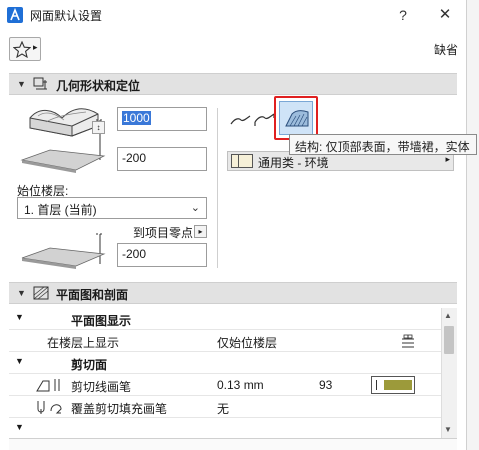 This screenshot has width=479, height=450. I want to click on table-row: ▼, so click(225, 429).